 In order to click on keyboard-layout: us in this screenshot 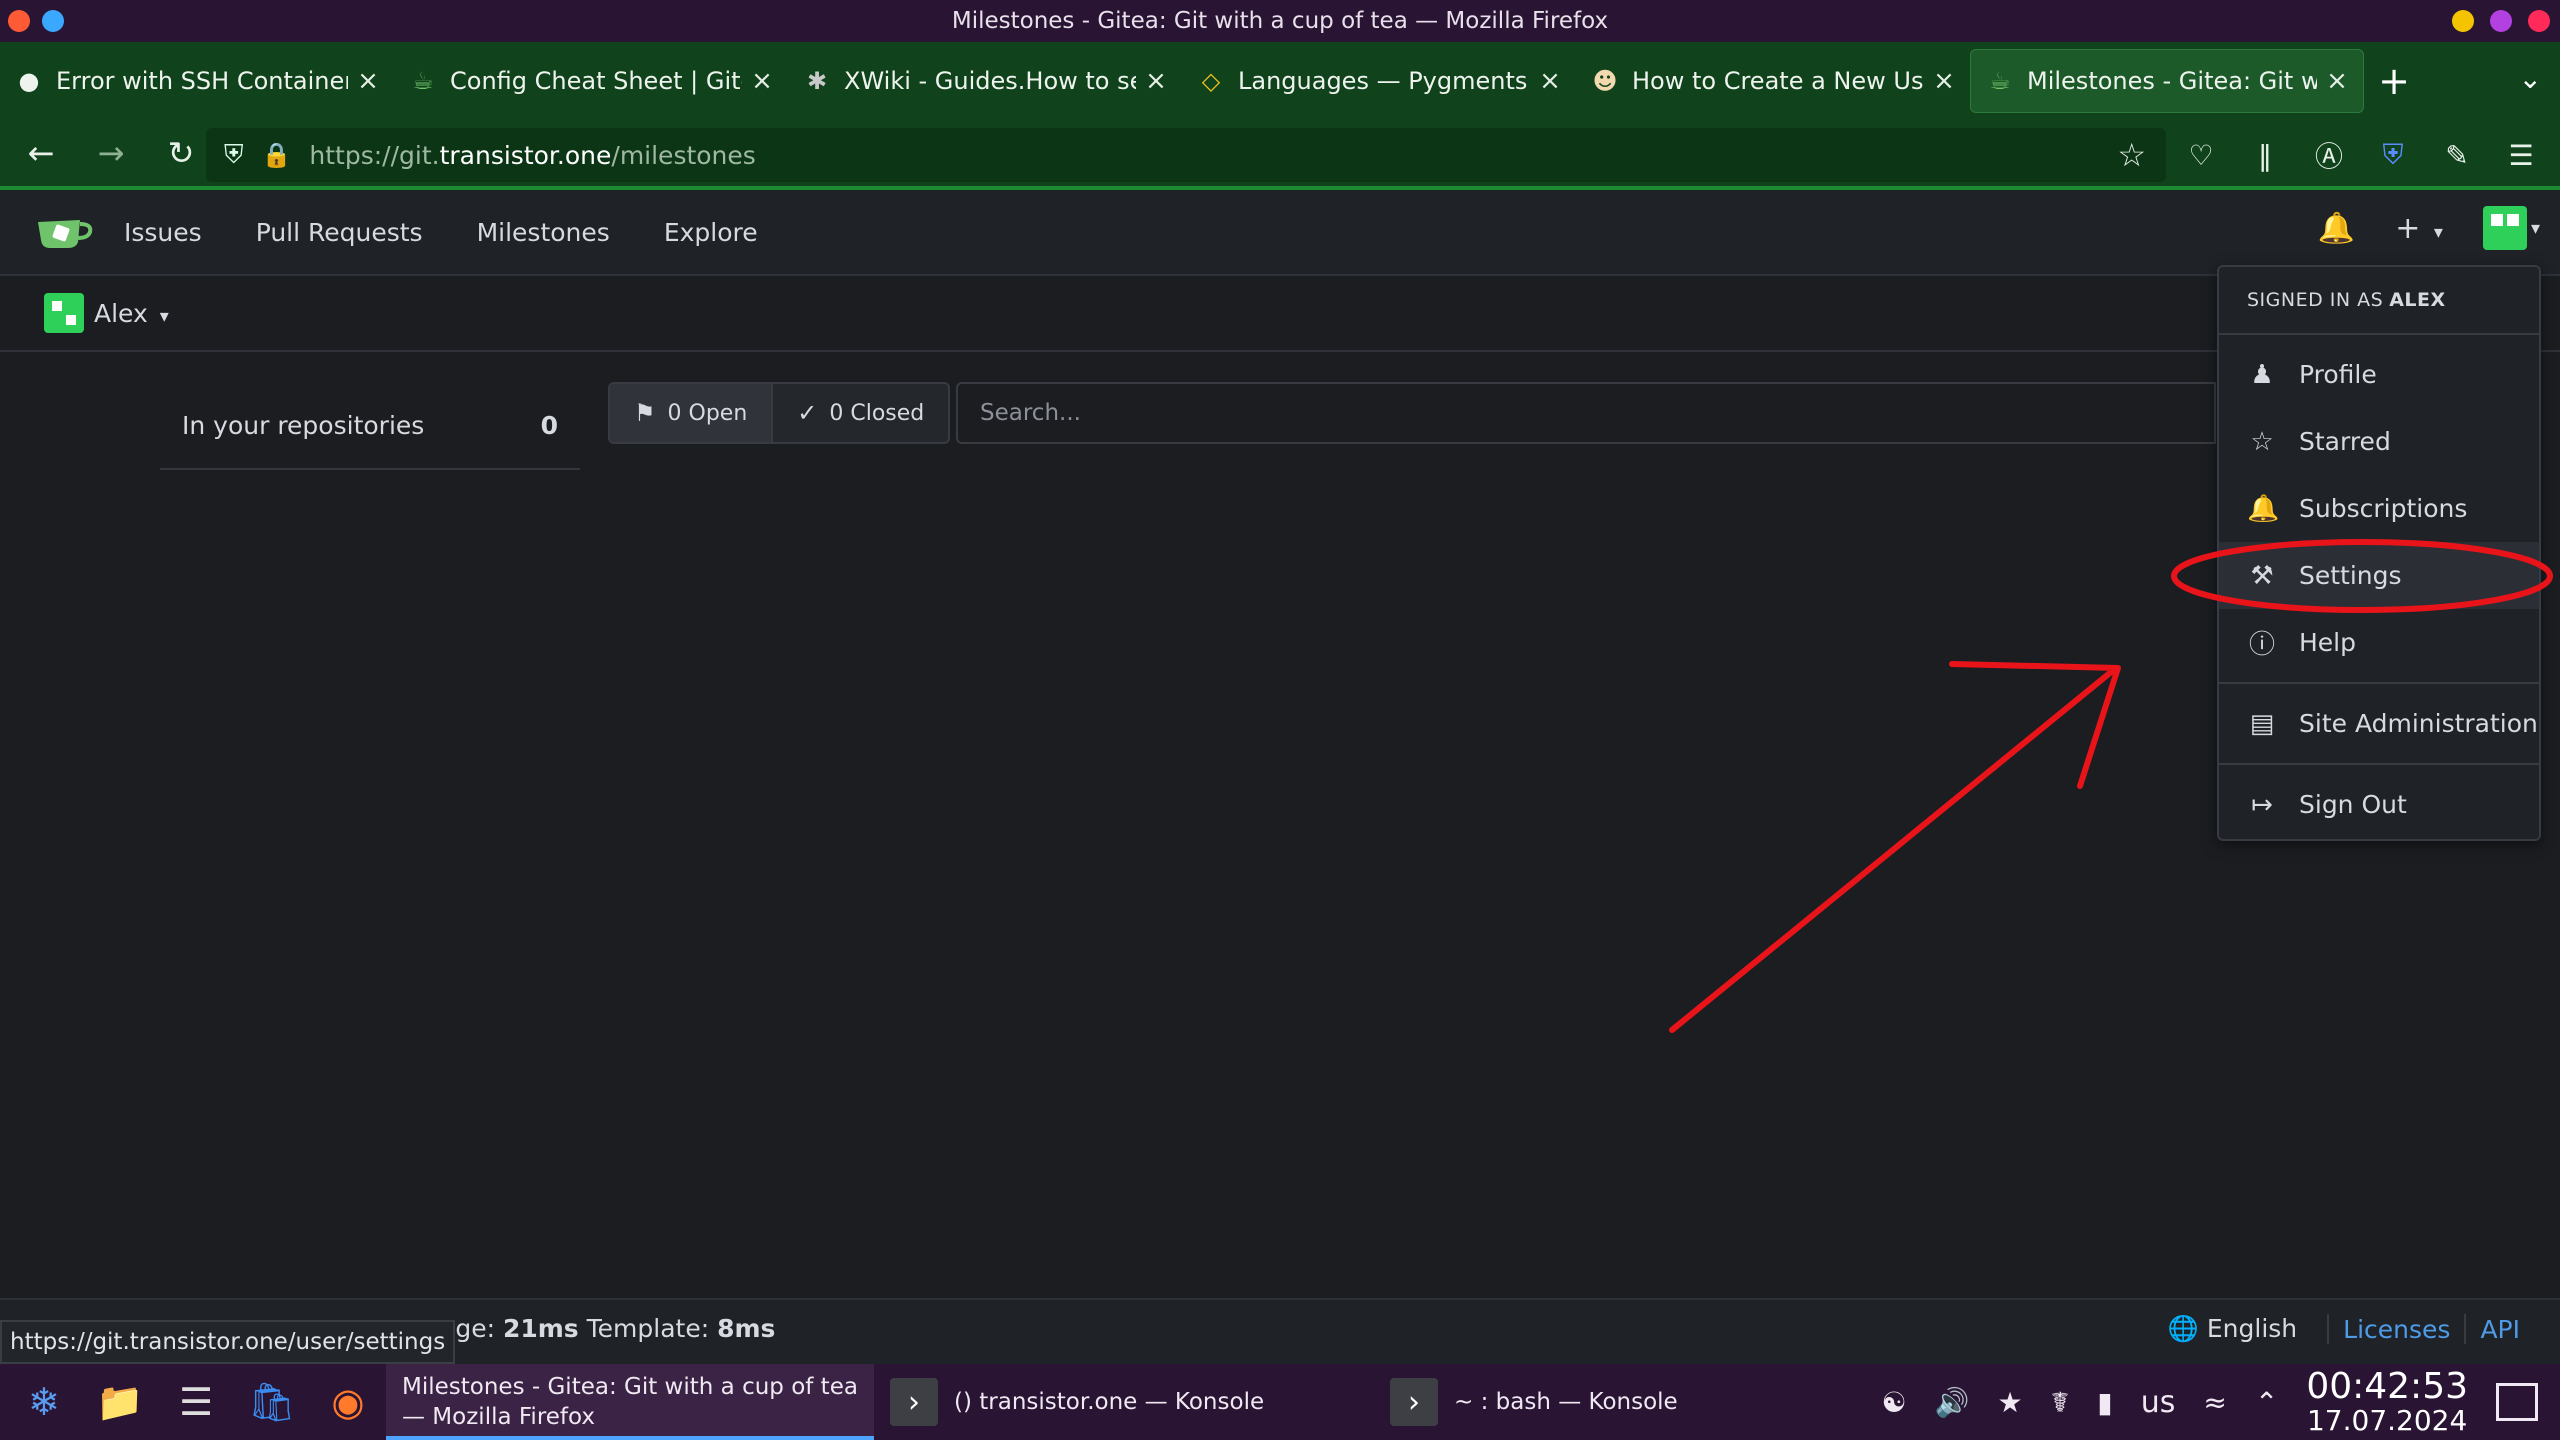, I will do `click(2158, 1402)`.